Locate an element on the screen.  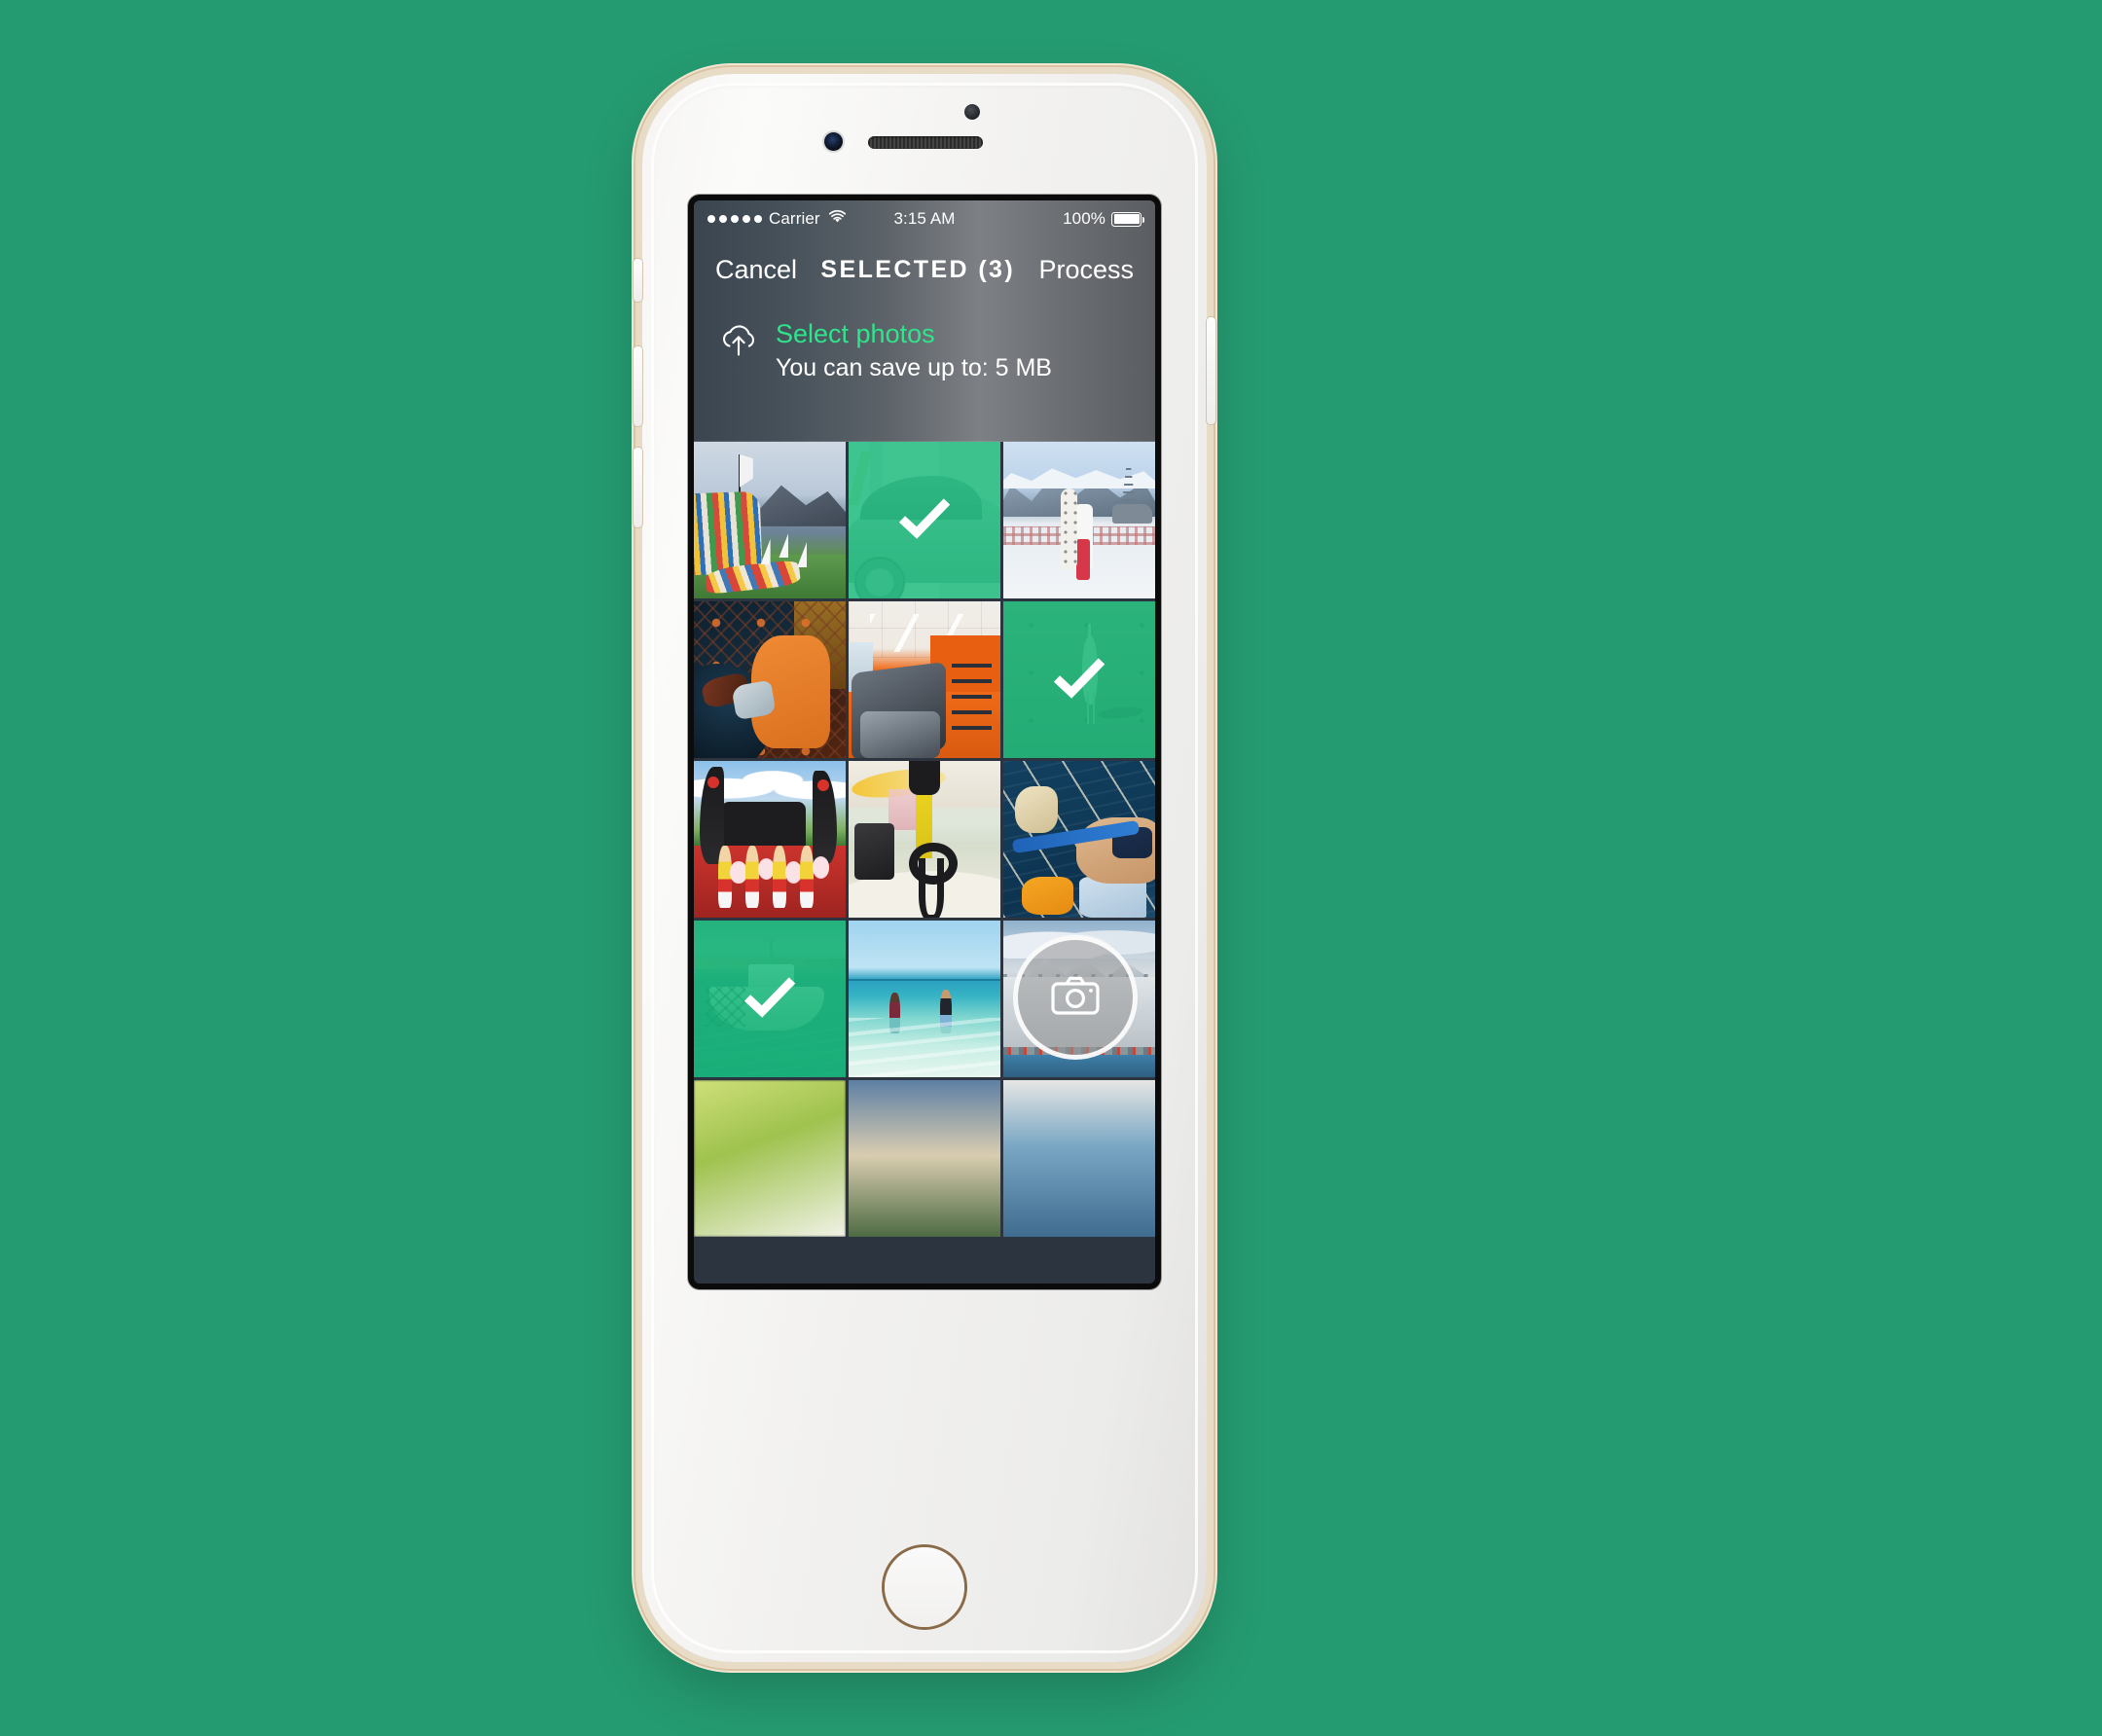
navigation-bar: Cancel SELECTED (3) Process is located at coordinates (924, 270).